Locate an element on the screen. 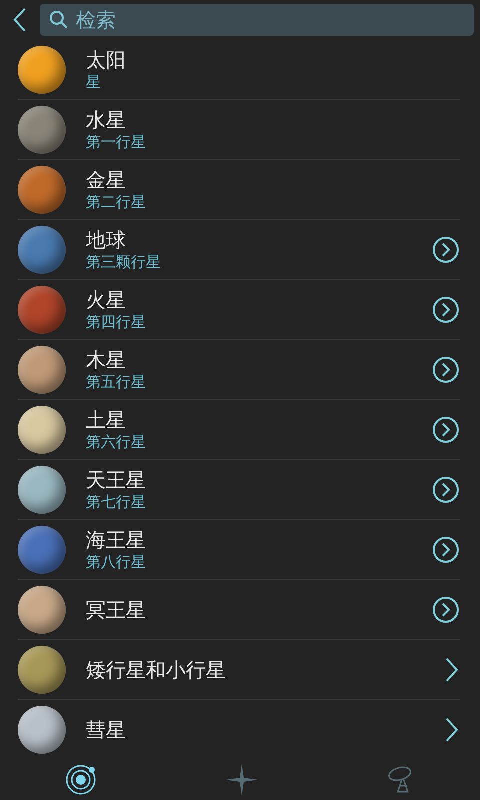 The image size is (480, 800). item-name: 海王星 is located at coordinates (116, 540).